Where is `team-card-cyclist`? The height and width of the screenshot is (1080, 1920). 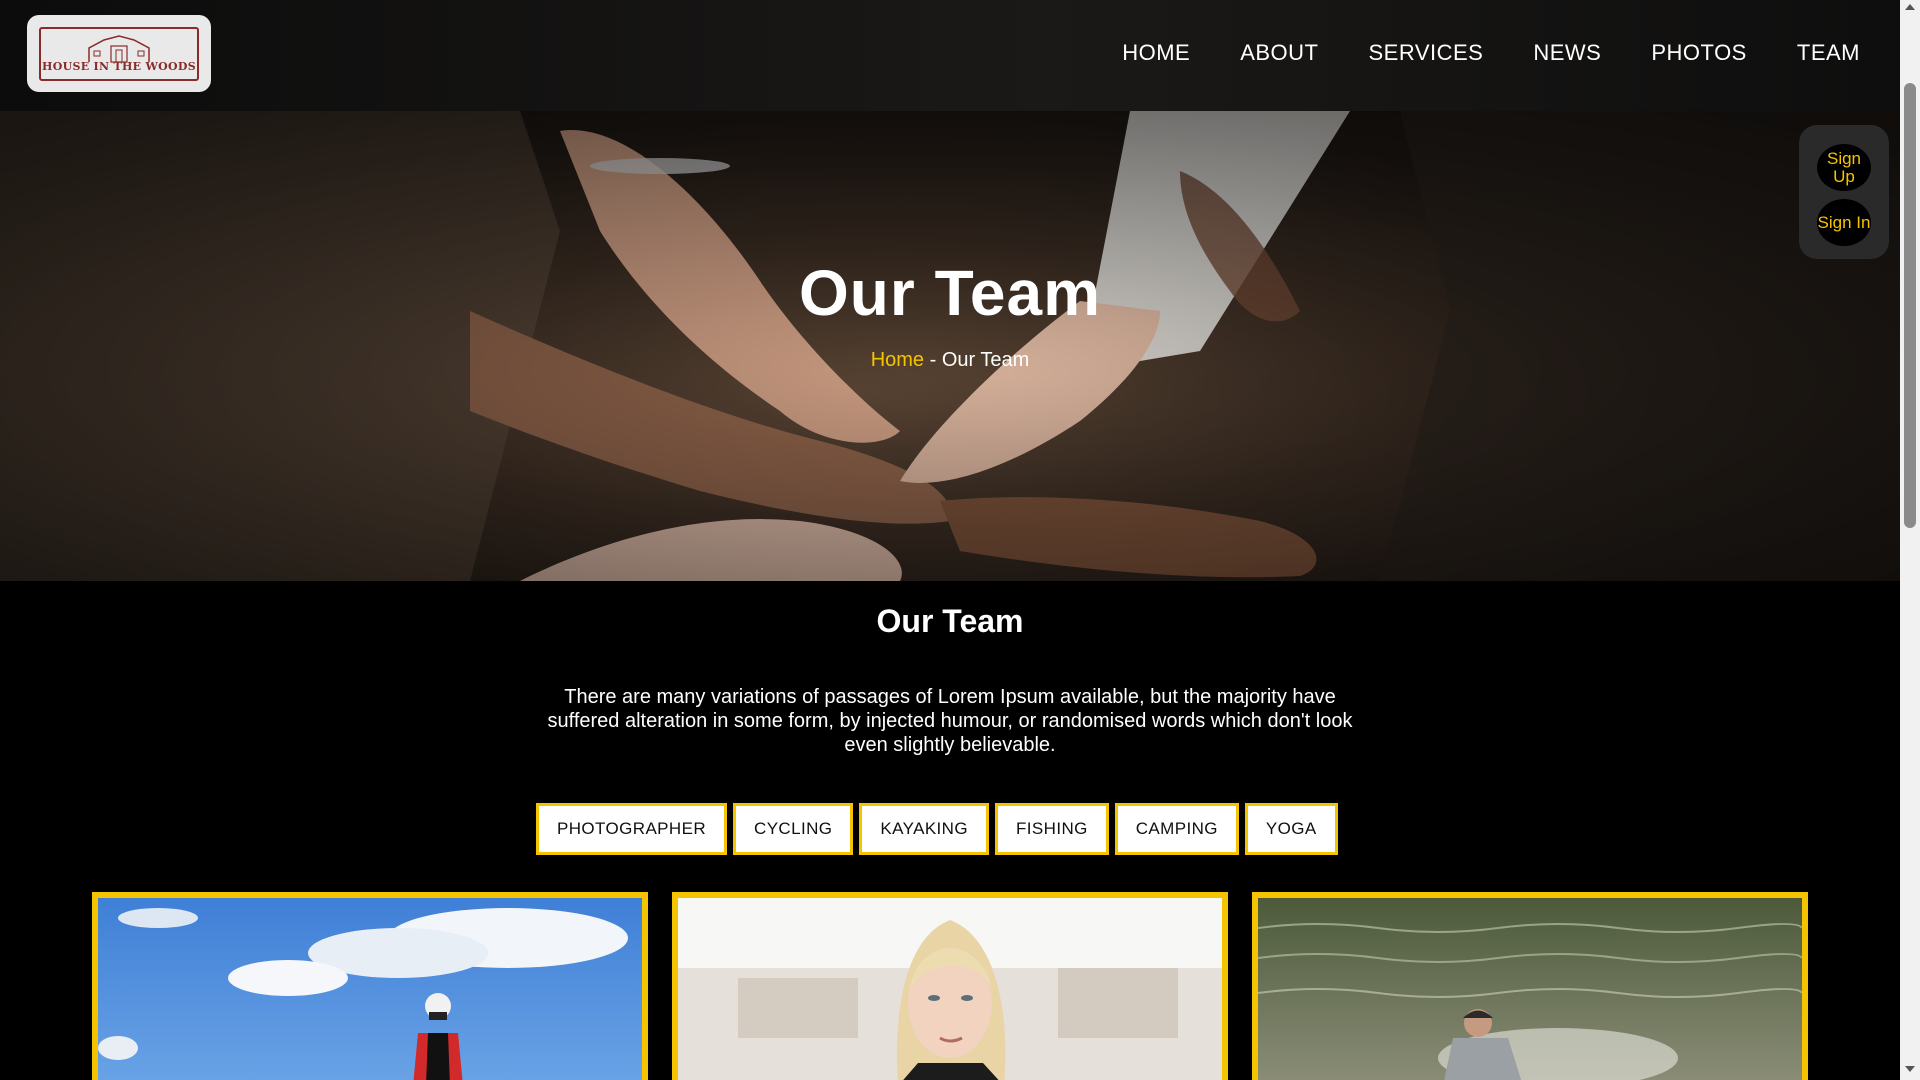
team-card-cyclist is located at coordinates (370, 986).